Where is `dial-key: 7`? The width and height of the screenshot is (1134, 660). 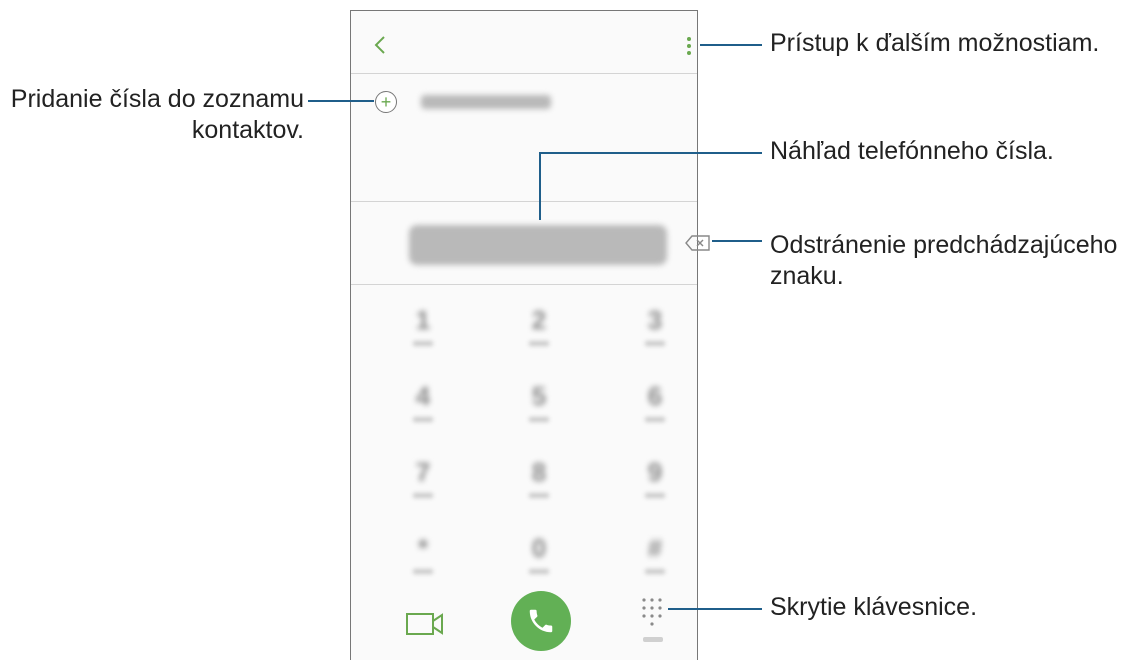
dial-key: 7 is located at coordinates (423, 484).